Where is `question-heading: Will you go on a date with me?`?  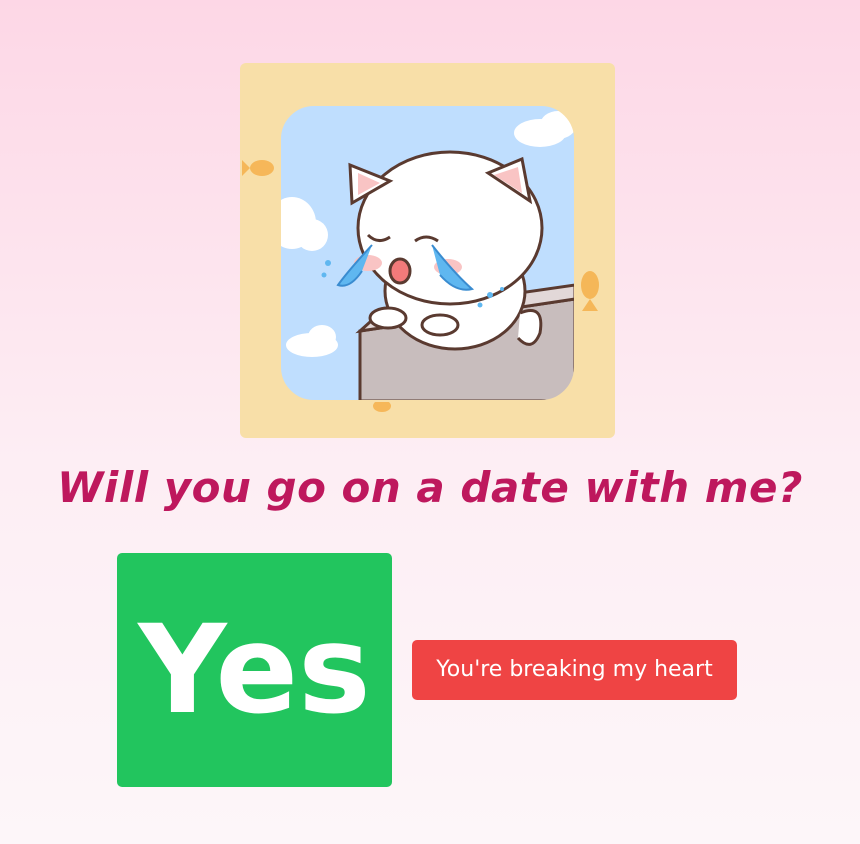
question-heading: Will you go on a date with me? is located at coordinates (430, 487).